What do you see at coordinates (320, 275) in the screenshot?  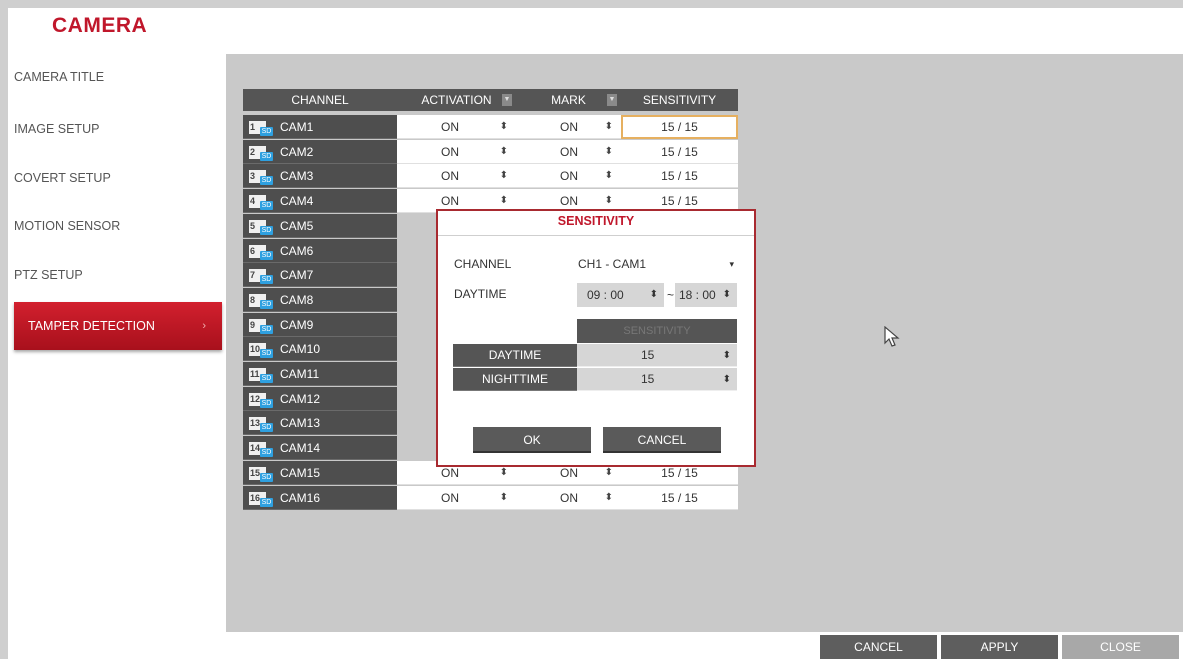 I see `table-row: 7 SD CAM7` at bounding box center [320, 275].